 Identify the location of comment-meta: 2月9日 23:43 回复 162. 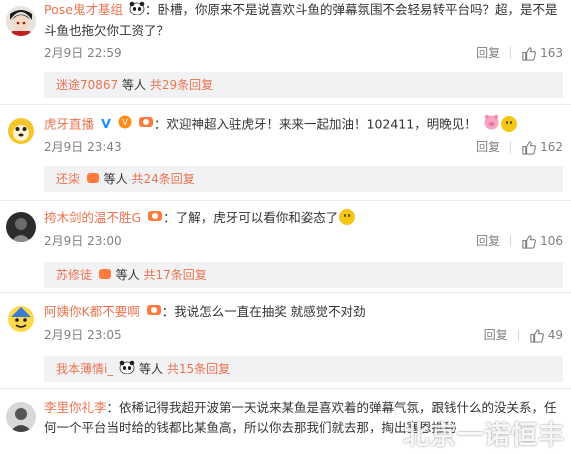
(303, 147).